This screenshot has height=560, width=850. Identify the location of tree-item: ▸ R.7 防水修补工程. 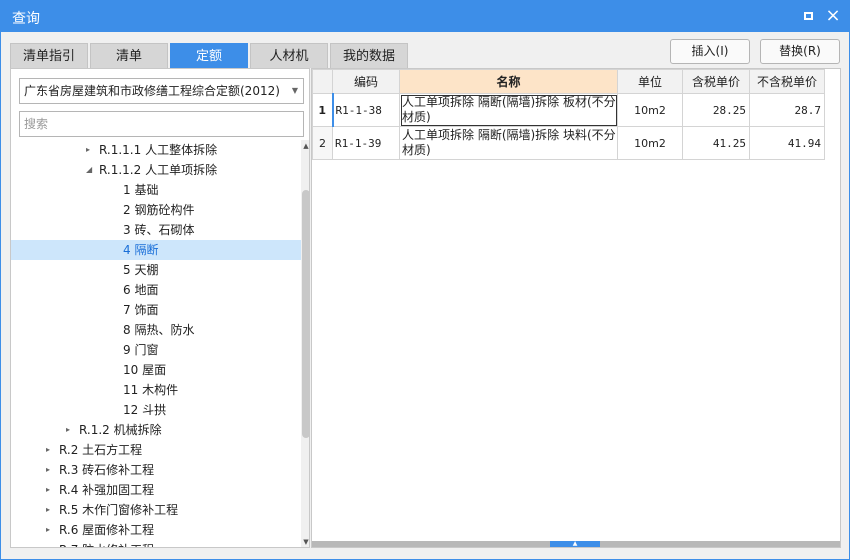
(156, 543).